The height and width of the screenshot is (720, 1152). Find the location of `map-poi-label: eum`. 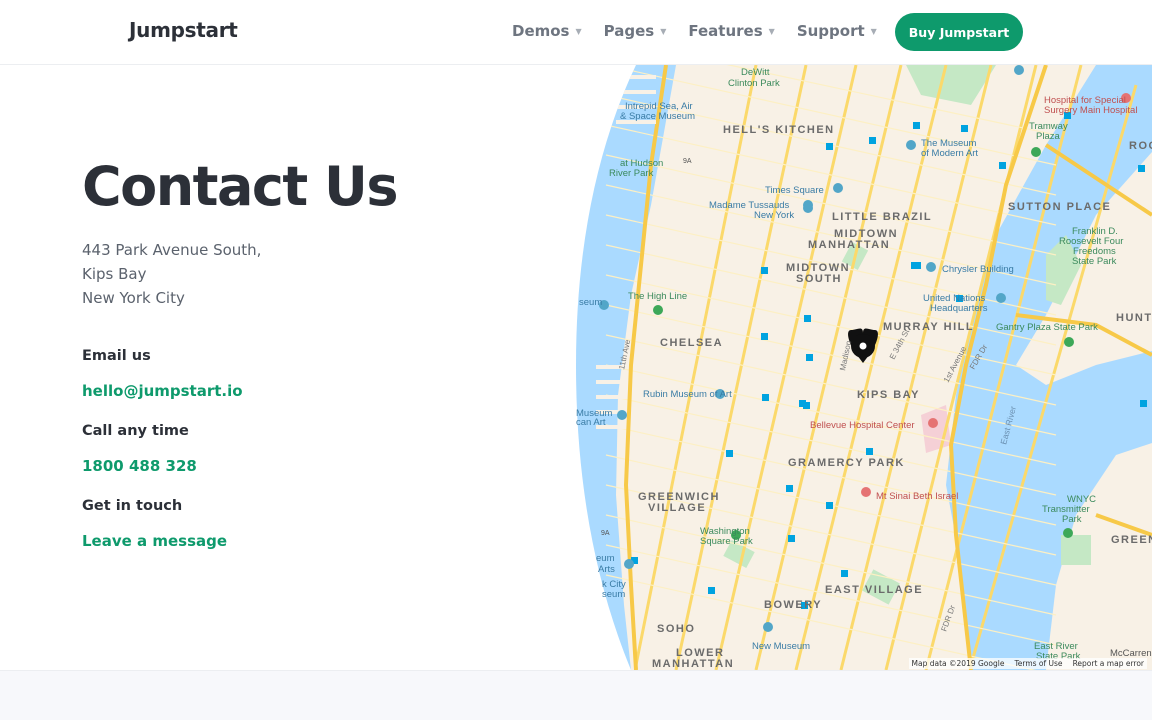

map-poi-label: eum is located at coordinates (605, 558).